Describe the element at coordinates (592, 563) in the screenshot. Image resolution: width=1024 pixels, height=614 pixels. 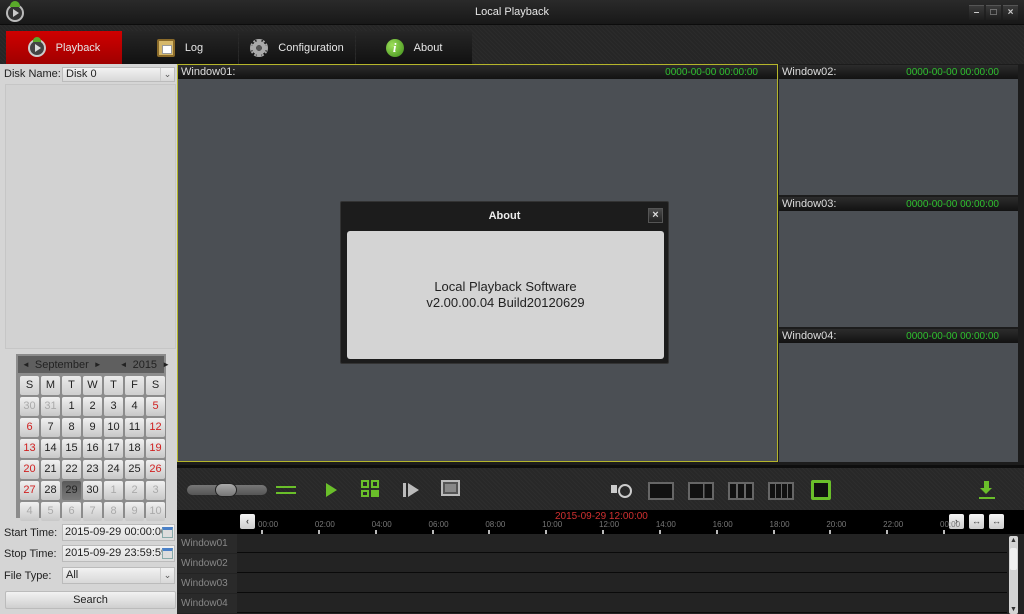
I see `timeline-row: Window02` at that location.